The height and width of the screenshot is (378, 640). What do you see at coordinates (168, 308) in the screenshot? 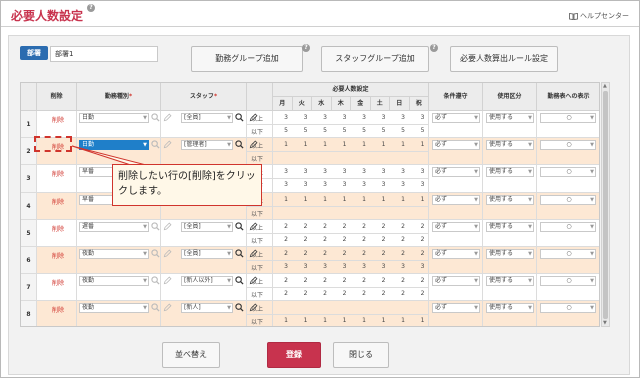
I see `shift-edit-icon` at bounding box center [168, 308].